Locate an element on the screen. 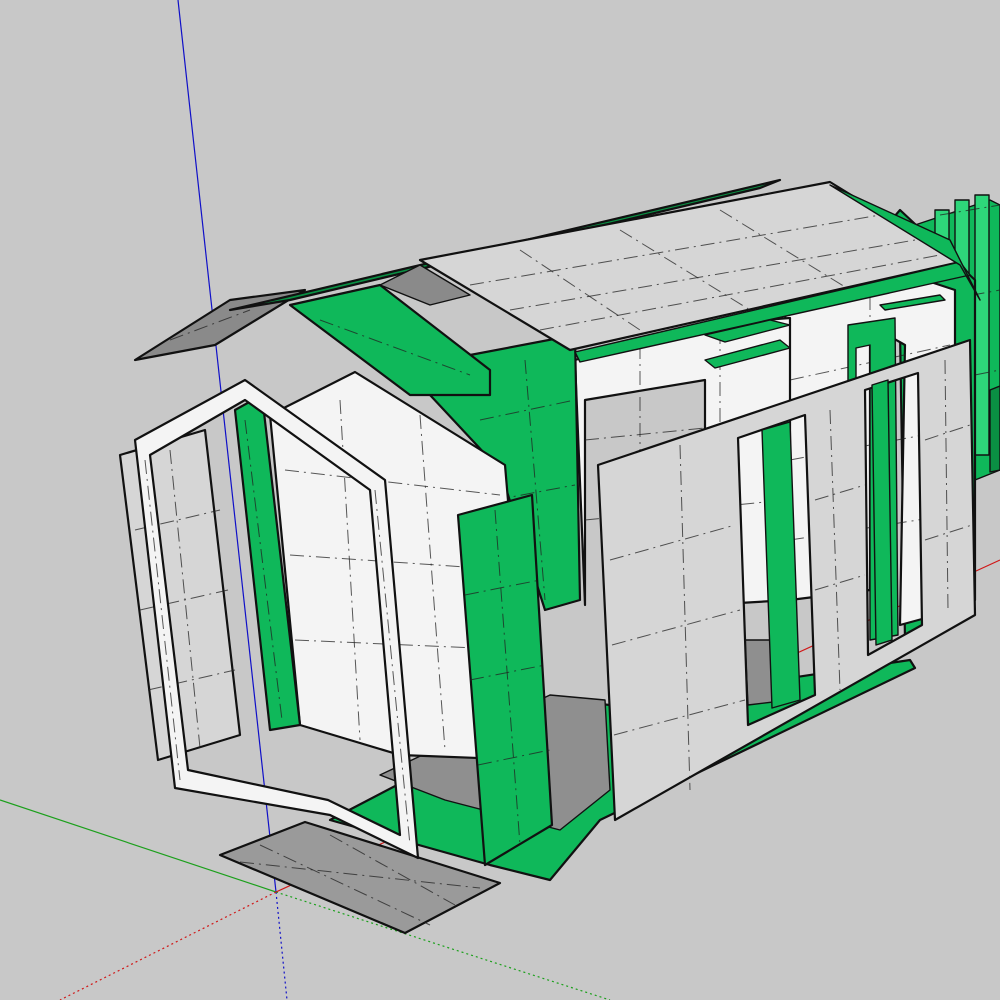 The image size is (1000, 1000). green-axis is located at coordinates (138, 846).